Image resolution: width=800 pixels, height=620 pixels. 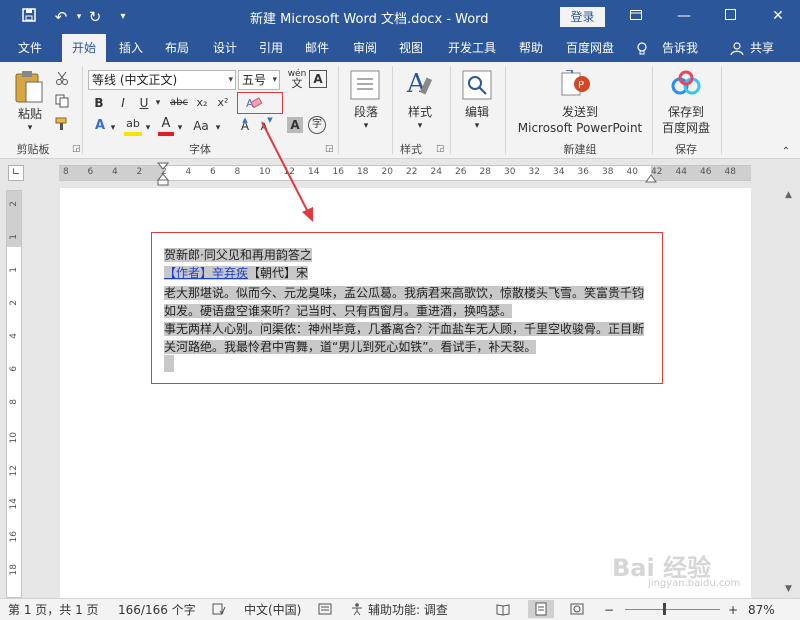 What do you see at coordinates (590, 48) in the screenshot?
I see `tab-baidu-netdisk: 百度网盘` at bounding box center [590, 48].